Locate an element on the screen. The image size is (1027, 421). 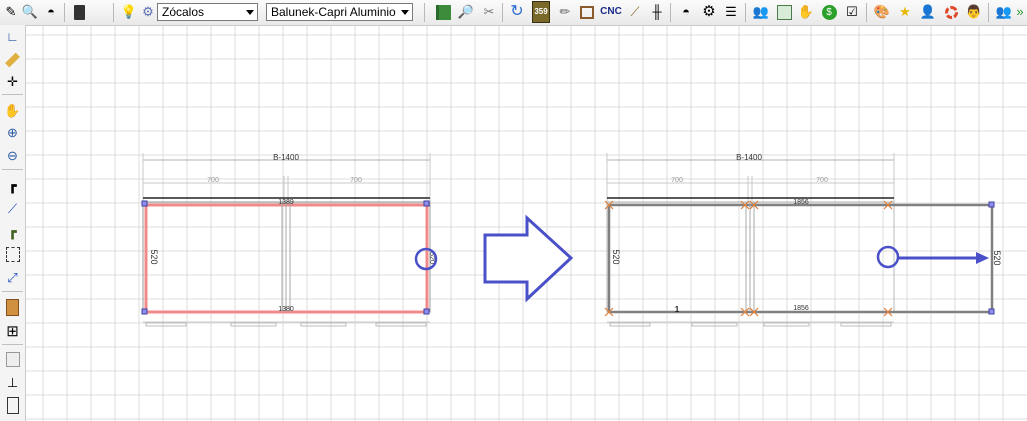
badge-359-label: 359 is located at coordinates (541, 12).